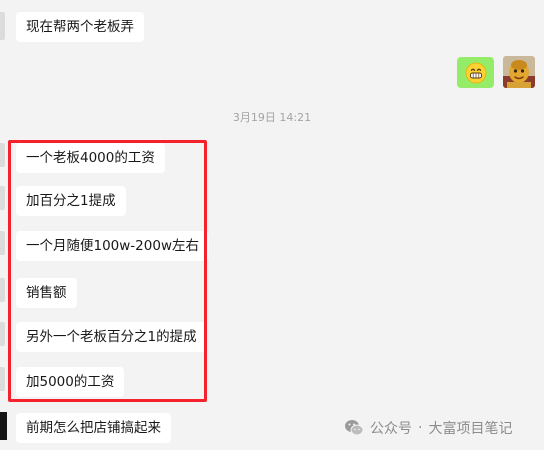 This screenshot has width=544, height=450. Describe the element at coordinates (272, 117) in the screenshot. I see `timestamp: 3月19日 14:21` at that location.